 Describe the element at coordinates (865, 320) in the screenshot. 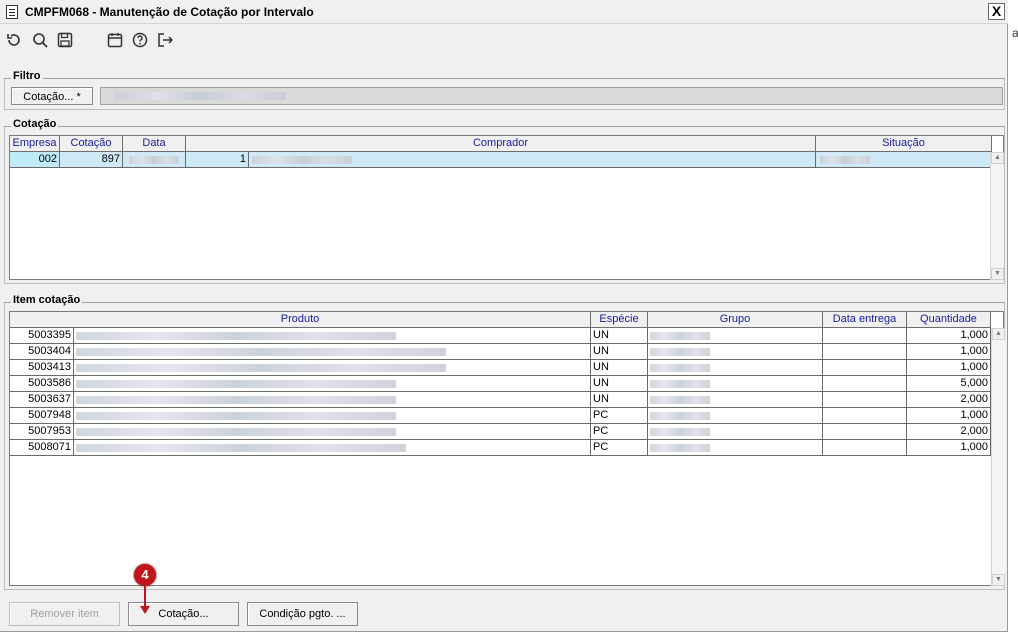

I see `col-data-entrega: Data entrega` at that location.